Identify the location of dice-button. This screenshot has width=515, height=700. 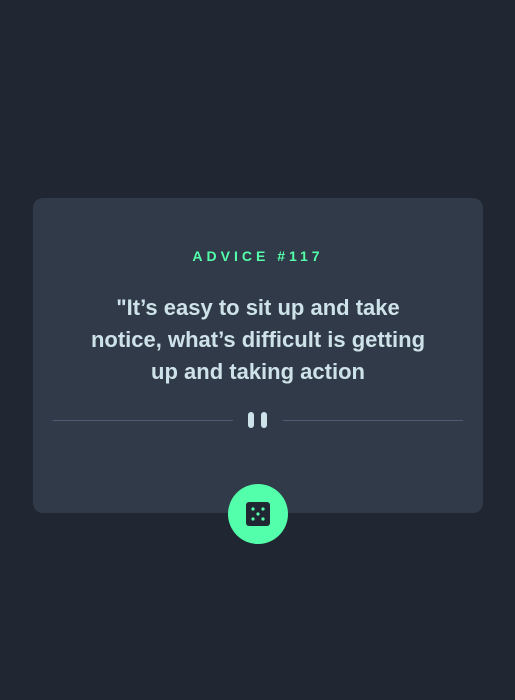
(258, 514).